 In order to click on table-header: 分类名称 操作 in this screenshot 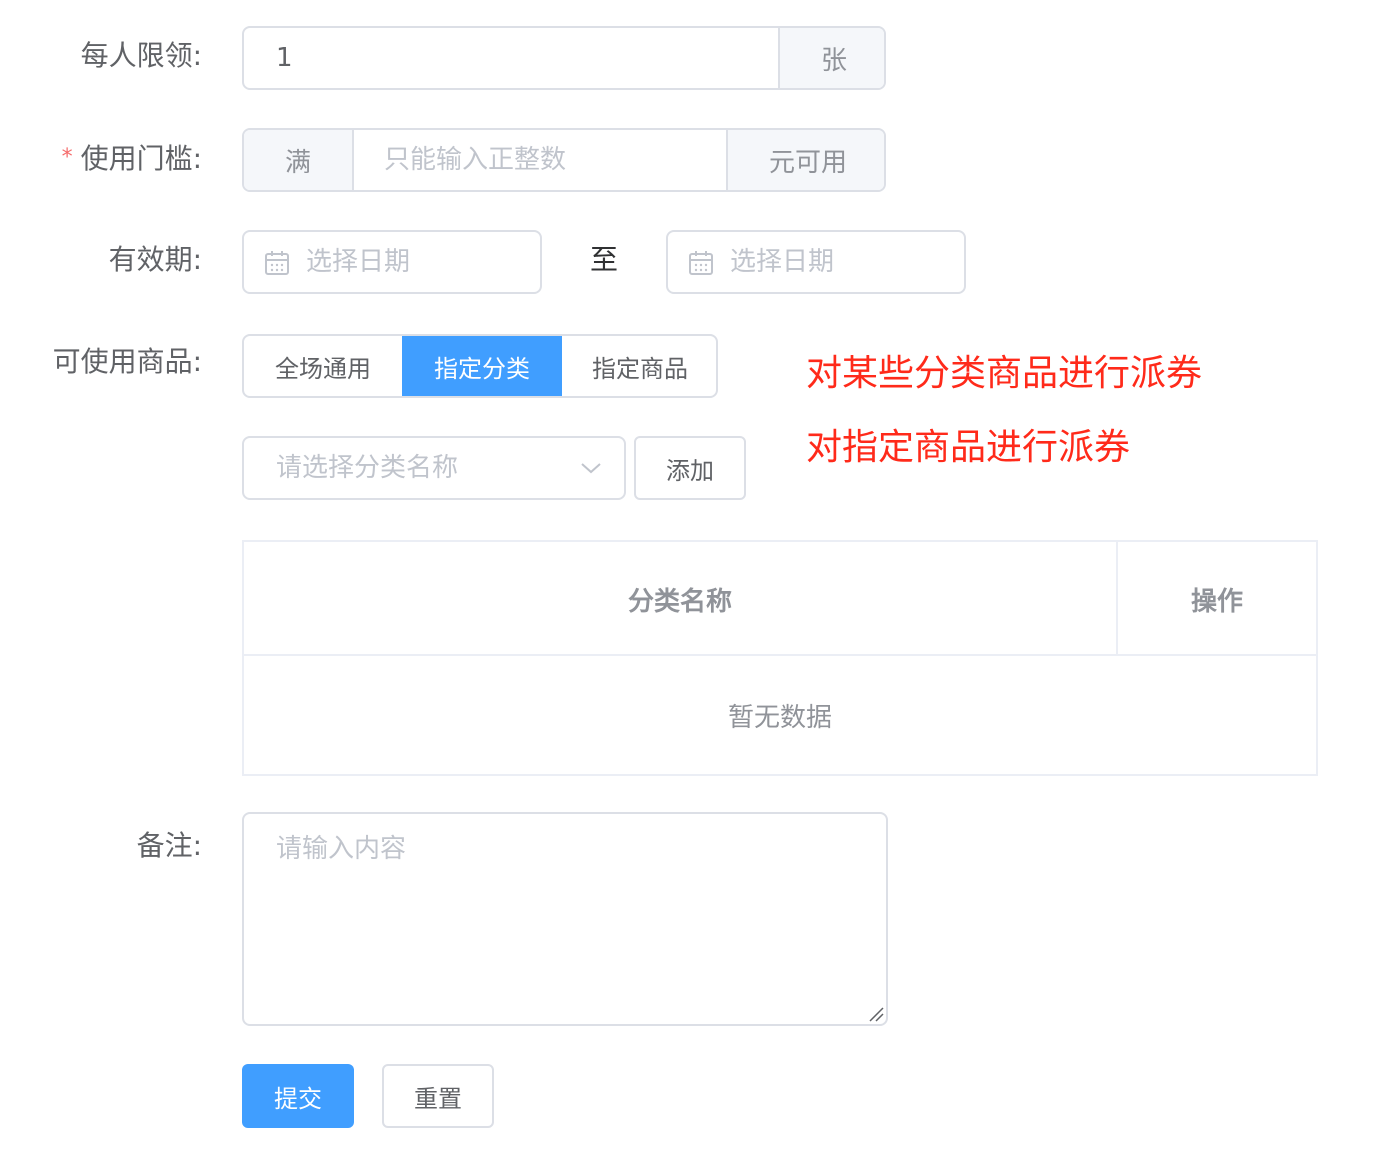, I will do `click(780, 599)`.